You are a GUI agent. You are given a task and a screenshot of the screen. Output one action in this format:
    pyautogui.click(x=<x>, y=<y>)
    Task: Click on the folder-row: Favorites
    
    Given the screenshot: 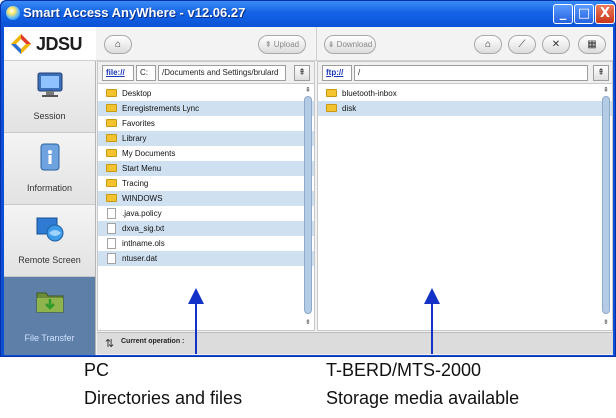 What is the action you would take?
    pyautogui.click(x=206, y=123)
    